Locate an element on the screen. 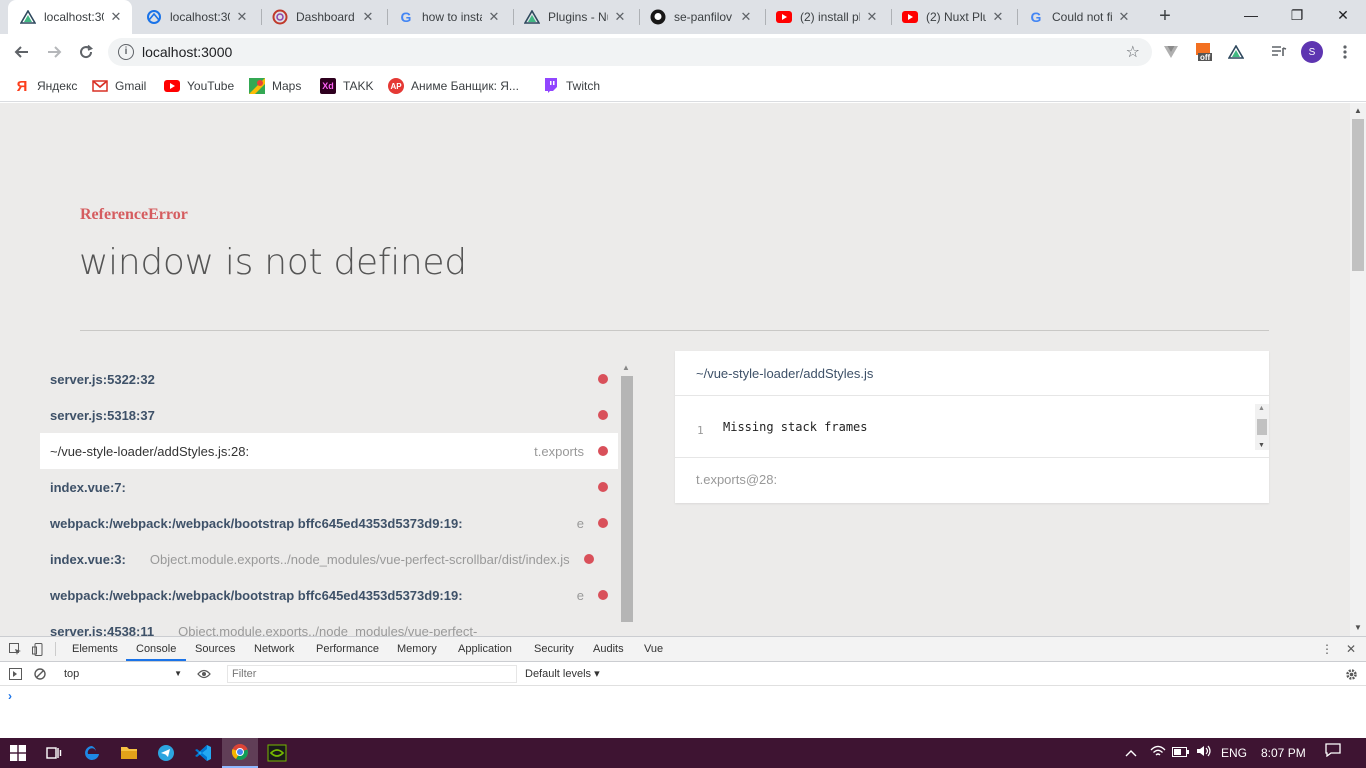 The height and width of the screenshot is (768, 1366). clear-console-icon is located at coordinates (40, 674).